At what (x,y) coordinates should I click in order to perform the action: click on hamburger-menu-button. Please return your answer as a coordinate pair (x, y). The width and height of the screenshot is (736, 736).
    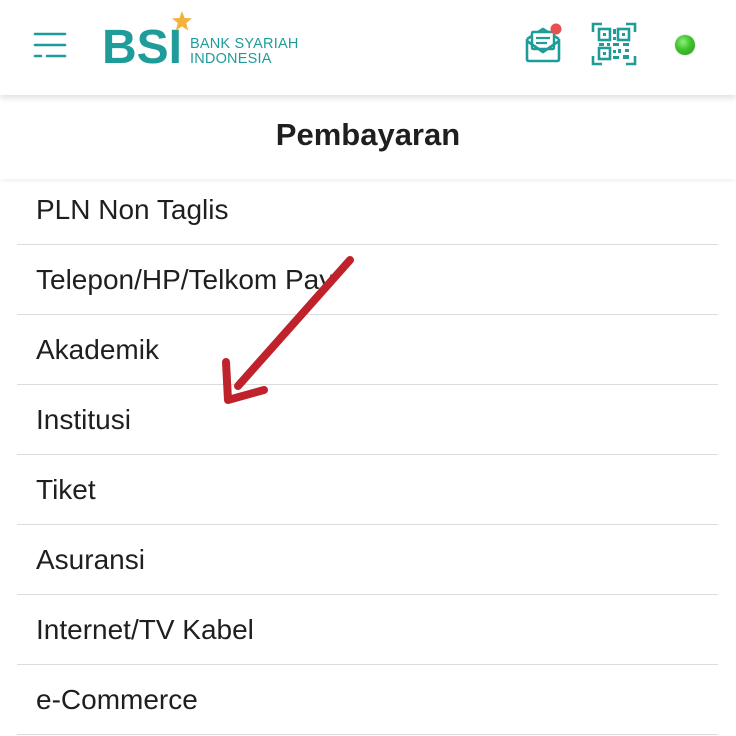
    Looking at the image, I should click on (50, 45).